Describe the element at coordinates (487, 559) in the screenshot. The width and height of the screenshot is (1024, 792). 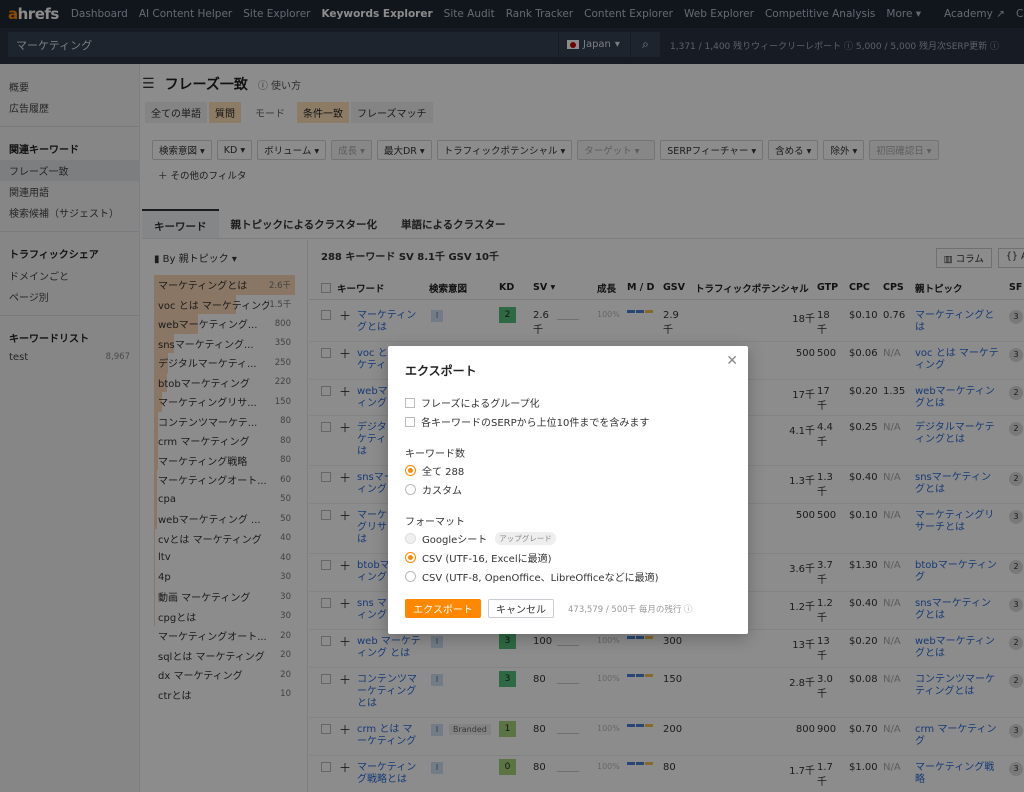
I see `radio-label: CSV (UTF-16, Excelに最適)` at that location.